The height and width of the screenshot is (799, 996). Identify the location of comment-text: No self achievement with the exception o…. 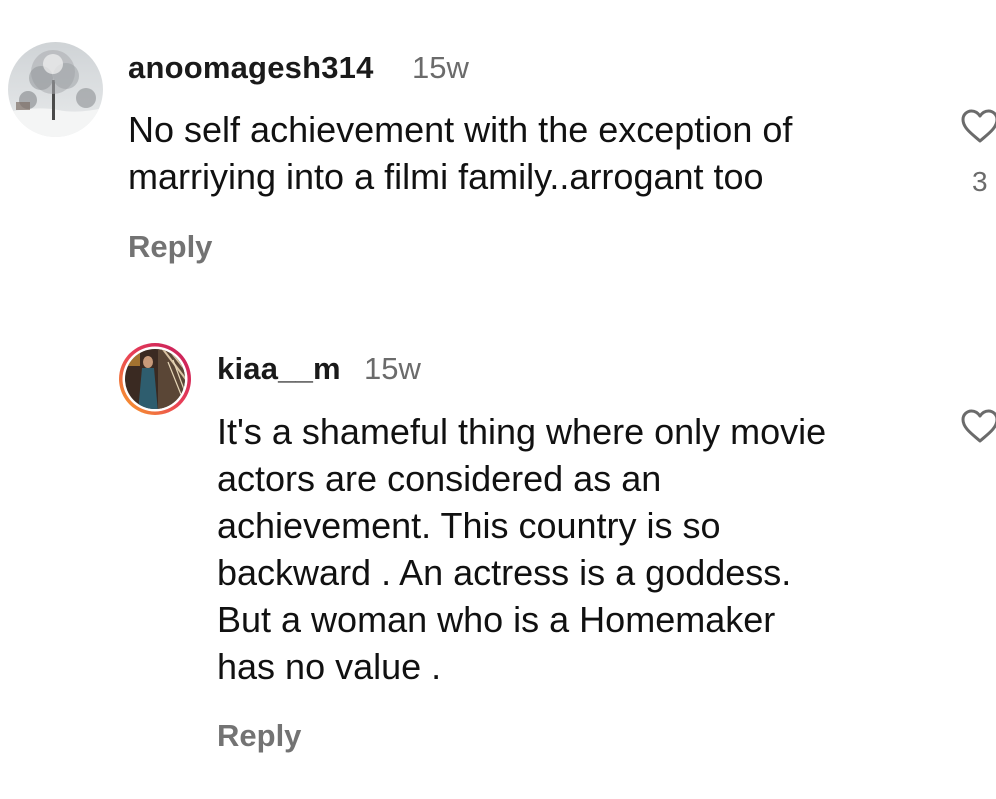
(460, 153).